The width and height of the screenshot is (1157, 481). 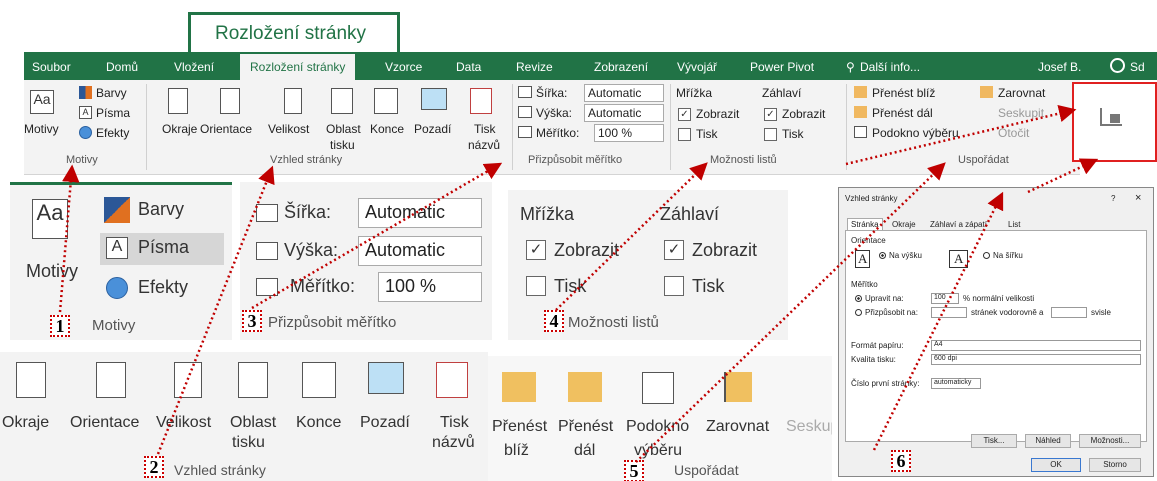 What do you see at coordinates (634, 470) in the screenshot?
I see `number-5: 5` at bounding box center [634, 470].